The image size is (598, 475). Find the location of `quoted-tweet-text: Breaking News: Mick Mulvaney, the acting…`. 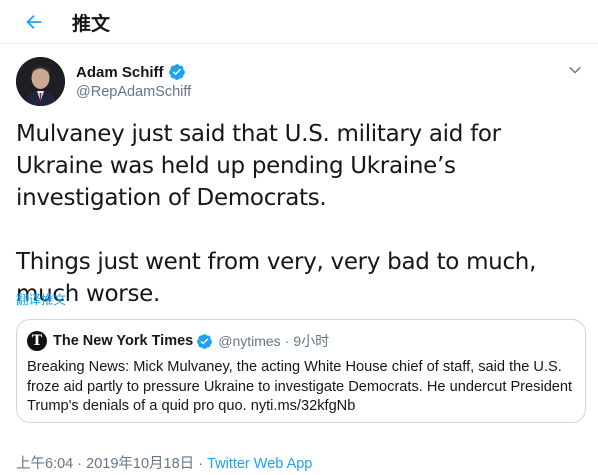

quoted-tweet-text: Breaking News: Mick Mulvaney, the acting… is located at coordinates (300, 386).